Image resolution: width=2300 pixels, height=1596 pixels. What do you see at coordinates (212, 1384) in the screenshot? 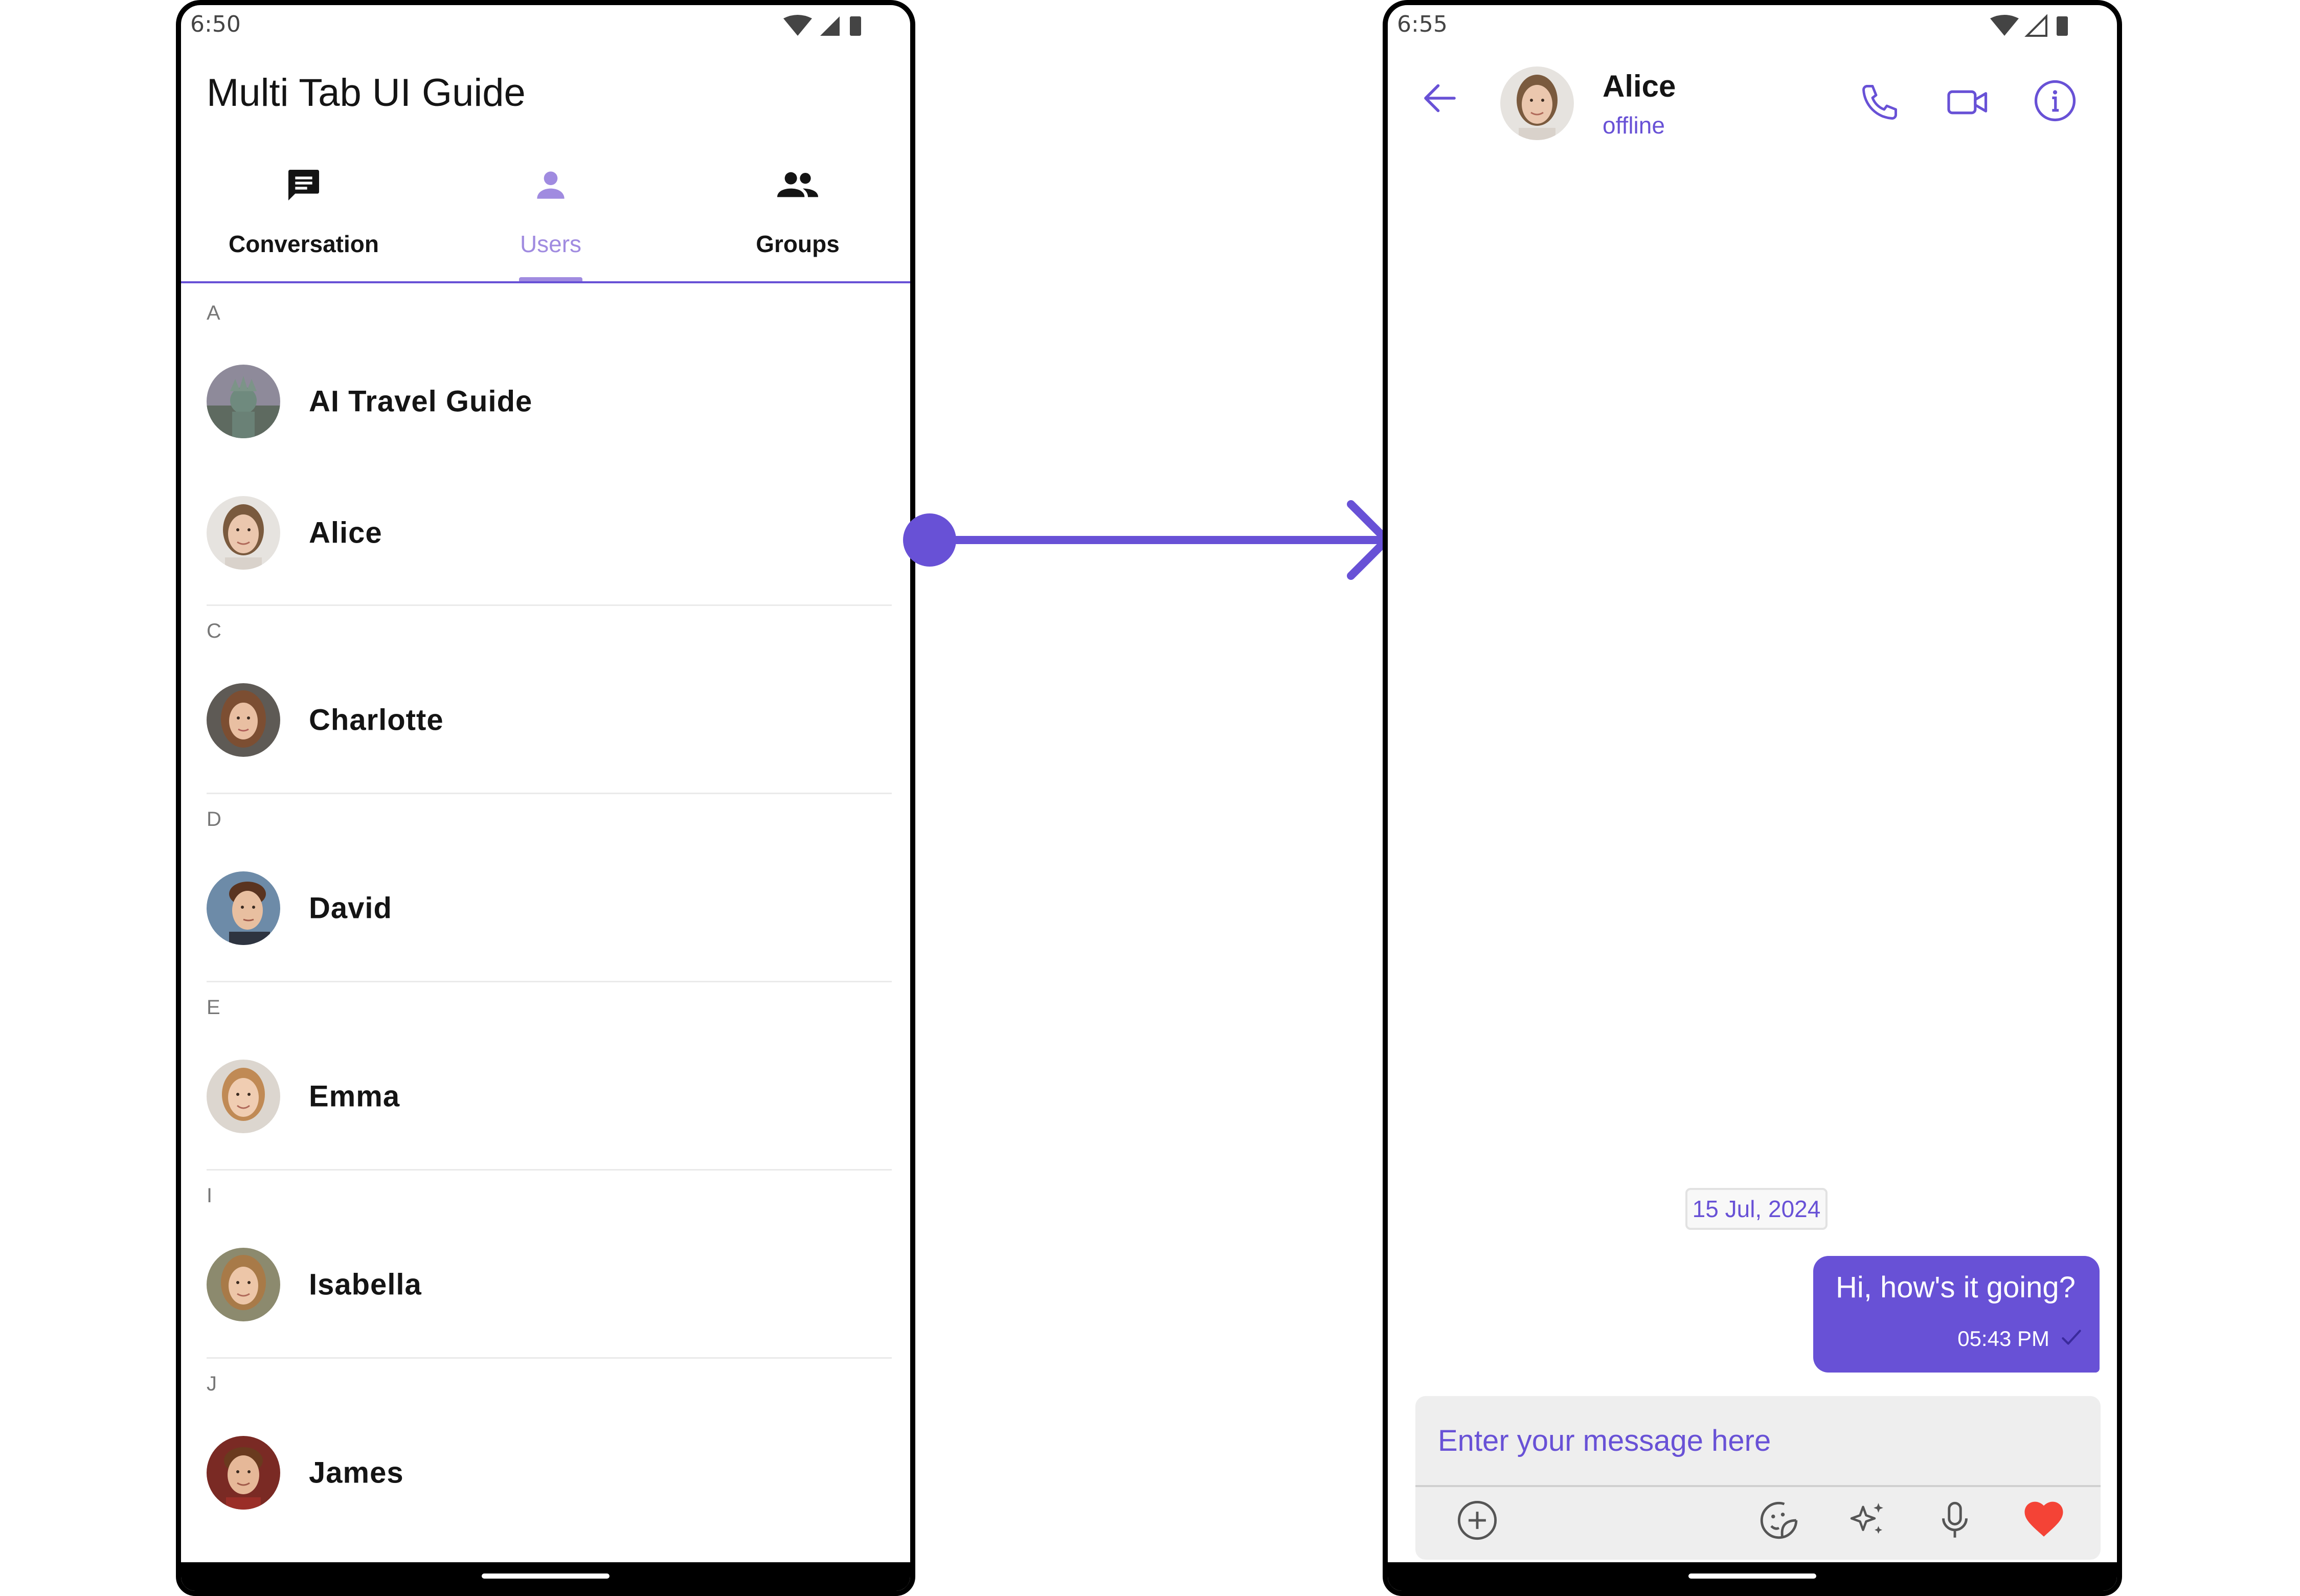
I see `section-header-j: J` at bounding box center [212, 1384].